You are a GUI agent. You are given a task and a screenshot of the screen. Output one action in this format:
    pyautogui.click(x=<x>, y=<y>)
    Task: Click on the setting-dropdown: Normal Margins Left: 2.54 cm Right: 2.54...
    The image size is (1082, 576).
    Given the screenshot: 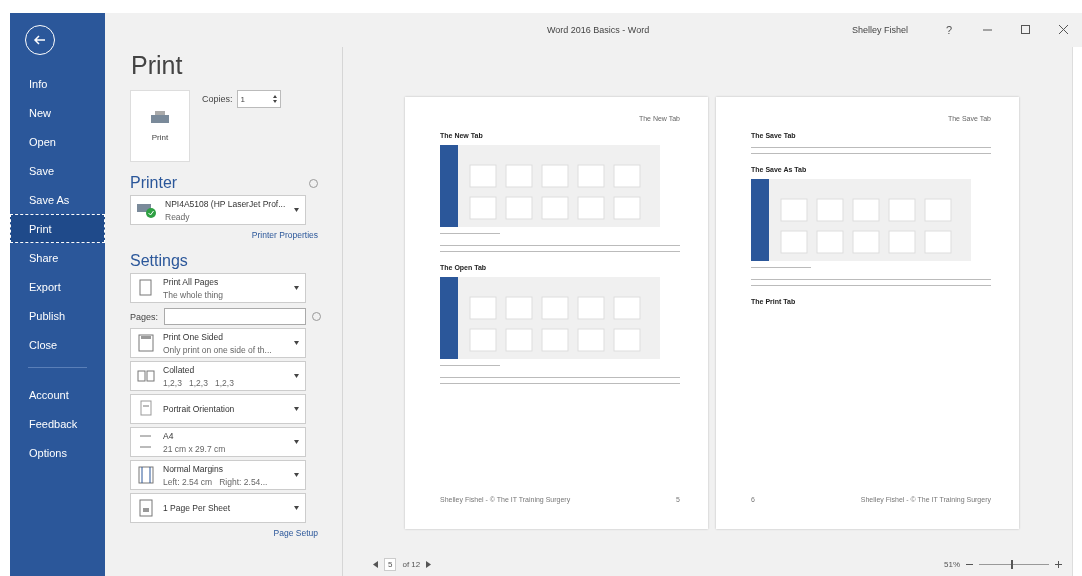 What is the action you would take?
    pyautogui.click(x=218, y=475)
    